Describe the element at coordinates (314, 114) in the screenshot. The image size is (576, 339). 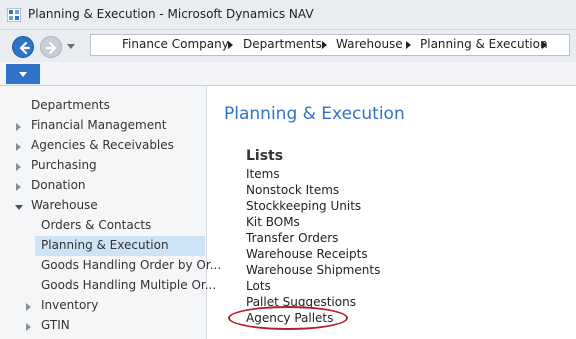
I see `page-title: Planning & Execution` at that location.